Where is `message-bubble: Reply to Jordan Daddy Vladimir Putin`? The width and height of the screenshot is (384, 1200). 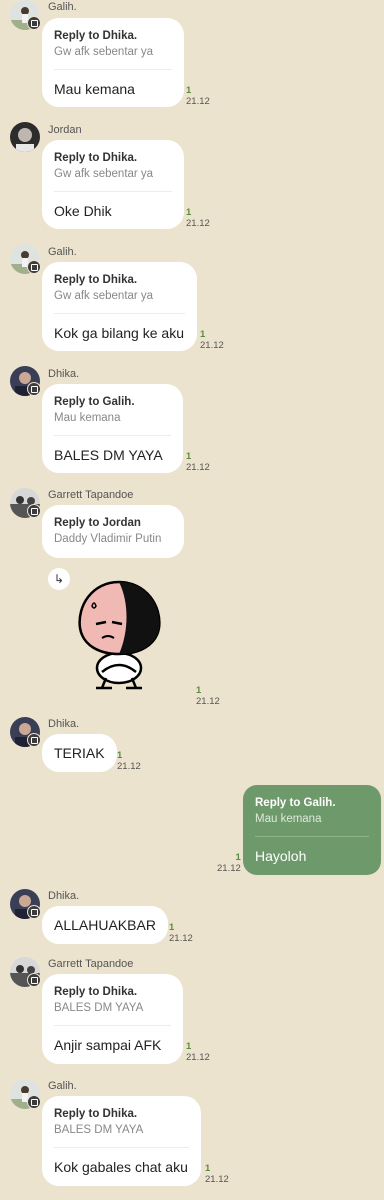 message-bubble: Reply to Jordan Daddy Vladimir Putin is located at coordinates (113, 531).